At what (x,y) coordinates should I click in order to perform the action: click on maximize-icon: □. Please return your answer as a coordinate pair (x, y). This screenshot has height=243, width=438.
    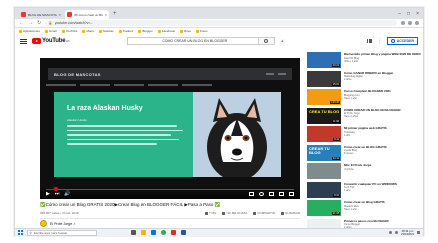
    Looking at the image, I should click on (408, 14).